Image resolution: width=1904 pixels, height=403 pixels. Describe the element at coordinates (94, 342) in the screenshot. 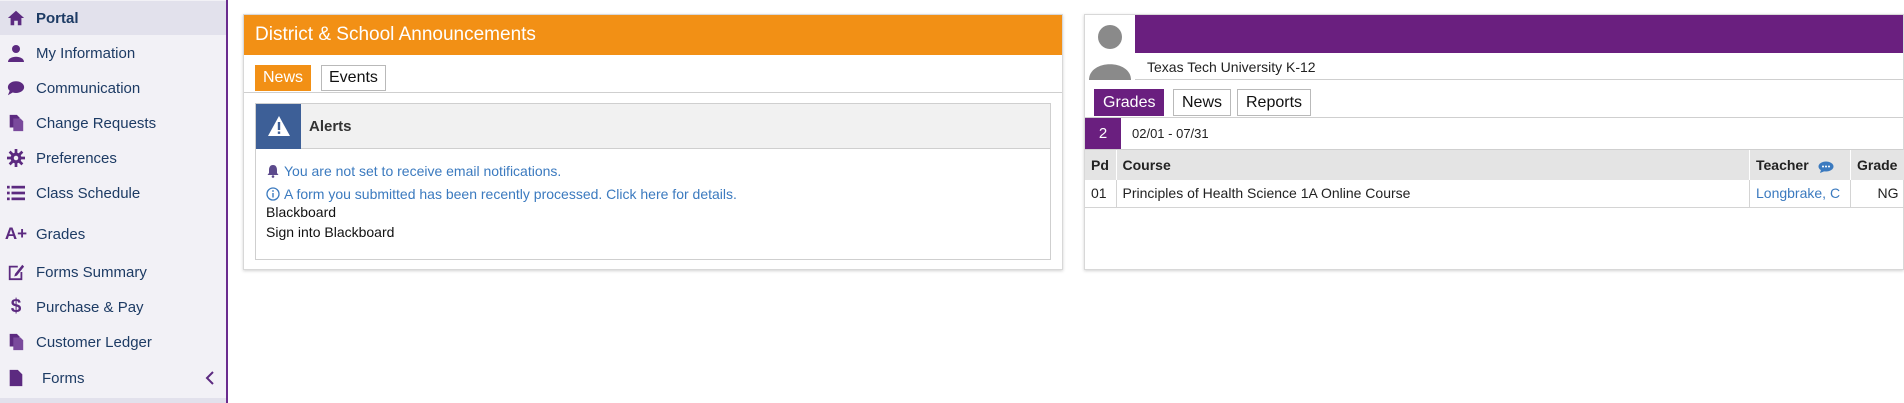

I see `sidebar-item-label: Customer Ledger` at that location.